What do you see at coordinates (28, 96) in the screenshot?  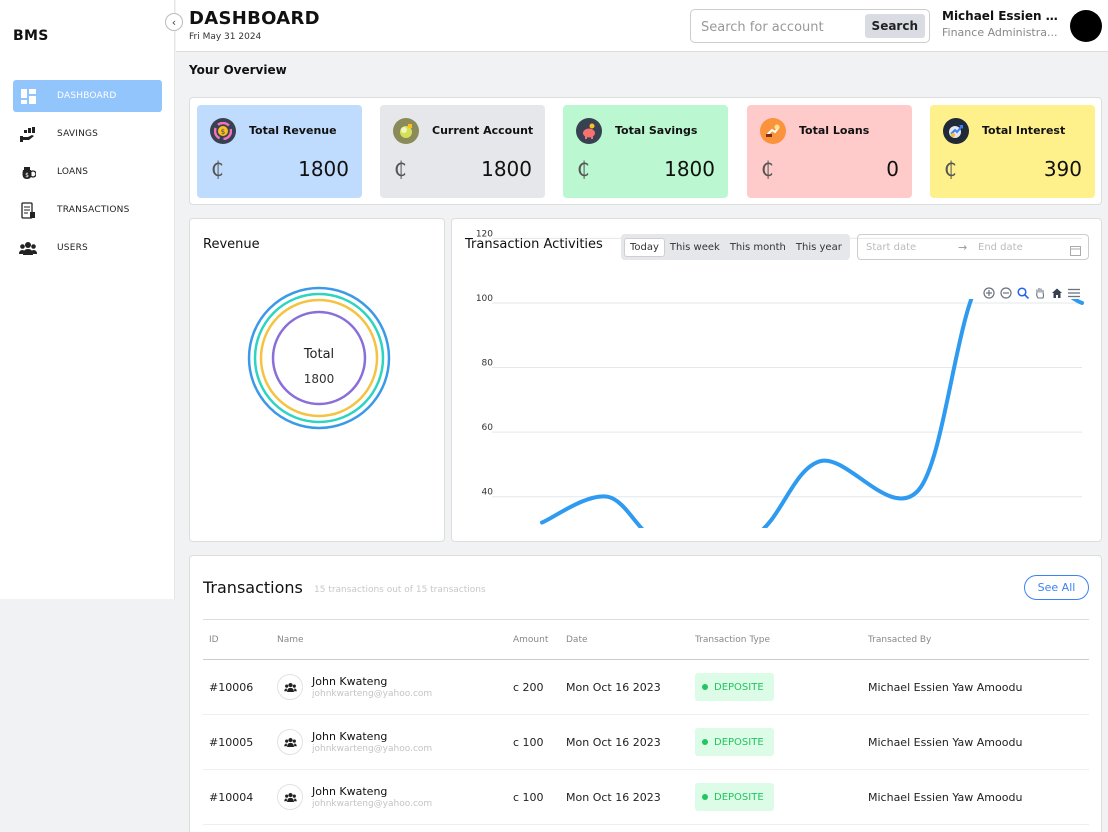 I see `dashboard-icon` at bounding box center [28, 96].